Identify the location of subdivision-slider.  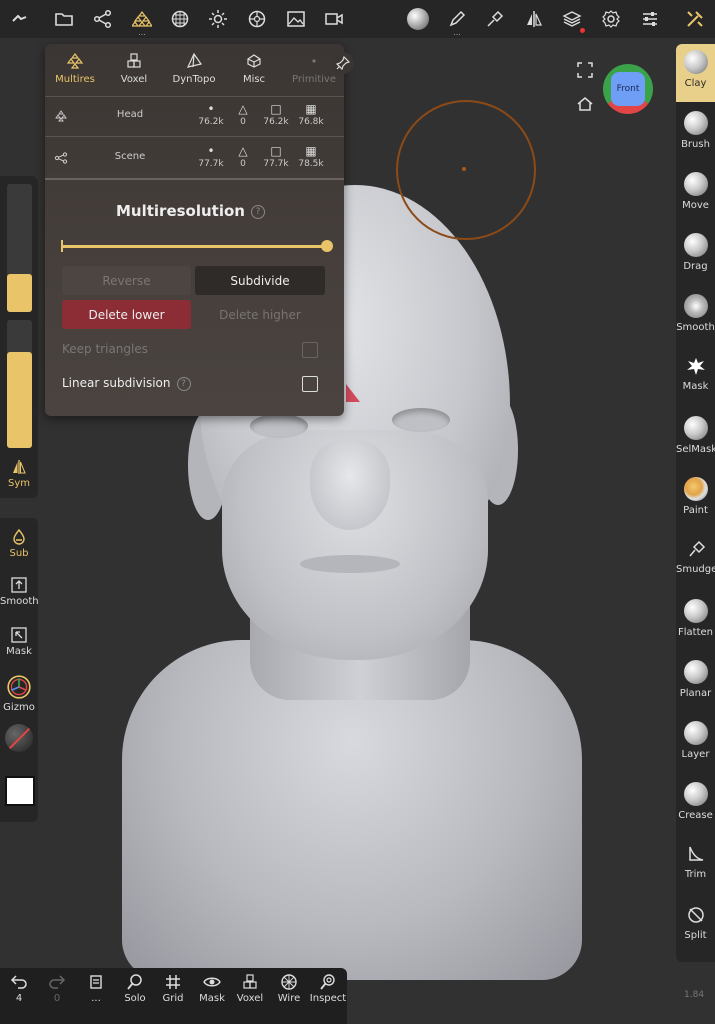
(194, 246).